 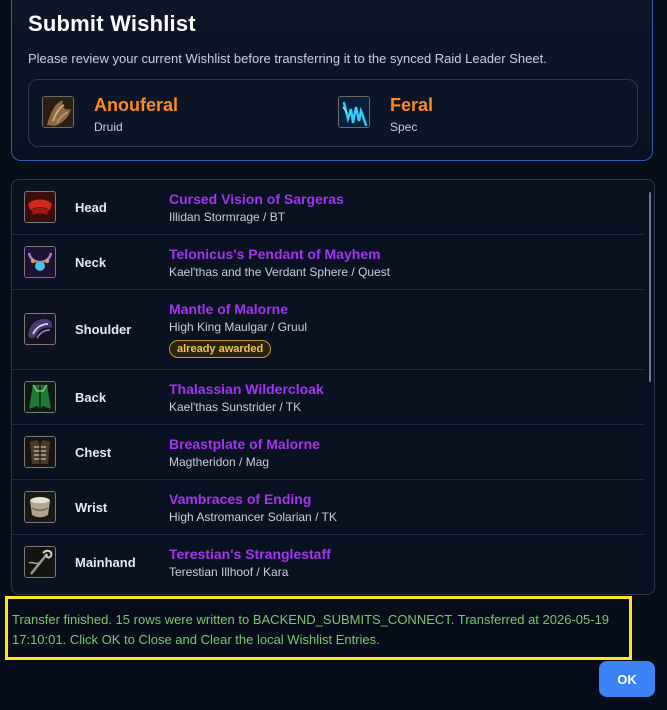 What do you see at coordinates (108, 127) in the screenshot?
I see `character-class: Druid` at bounding box center [108, 127].